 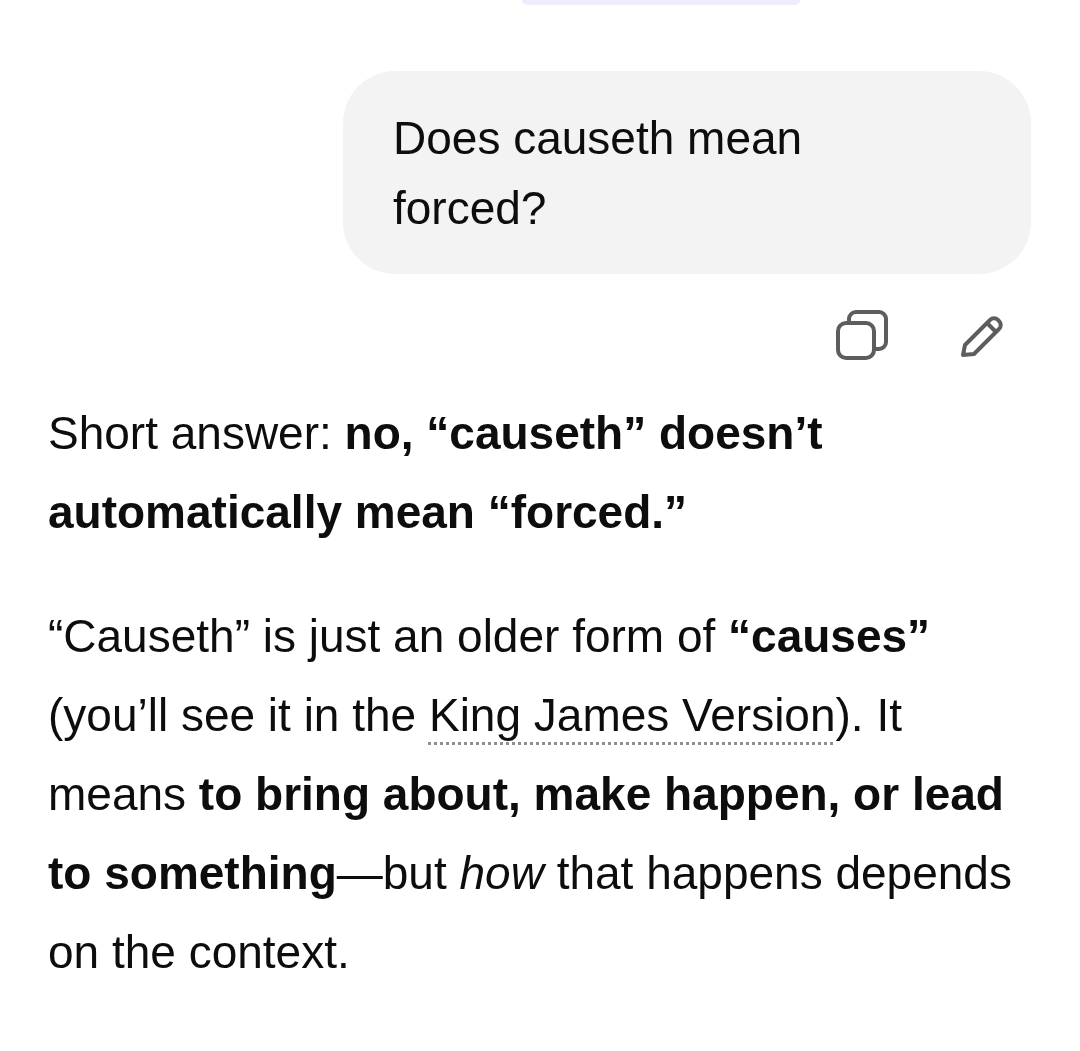 I want to click on link: King James Version, so click(x=632, y=715).